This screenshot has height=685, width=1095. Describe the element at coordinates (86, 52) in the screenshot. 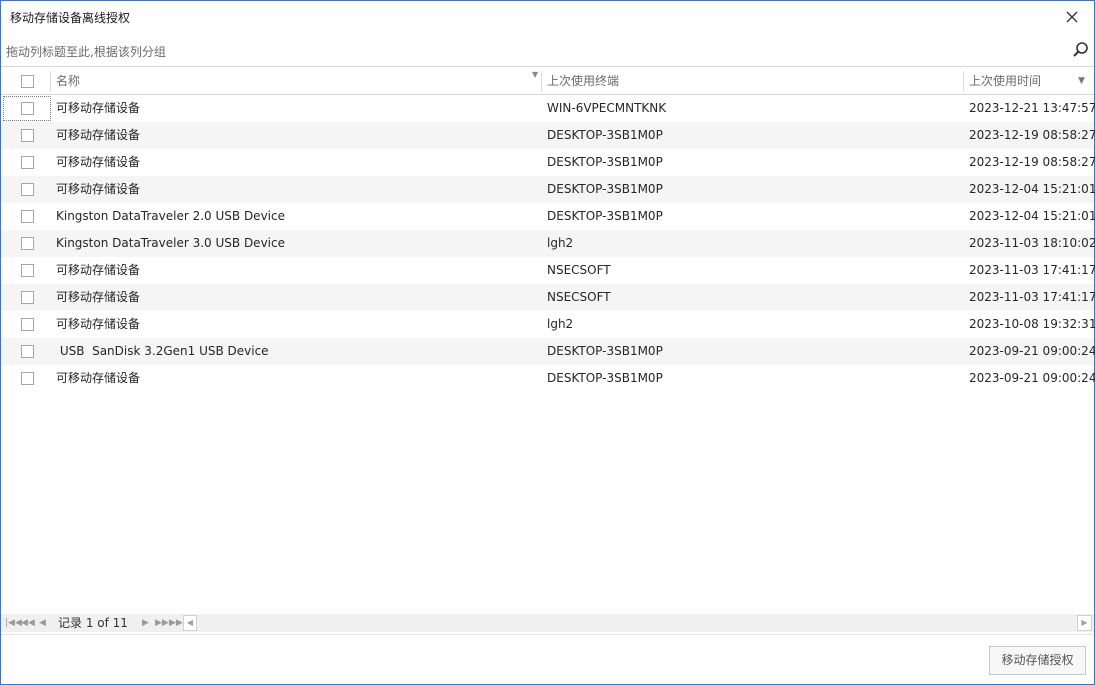

I see `group-by-hint: 拖动列标题至此,根据该列分组` at that location.